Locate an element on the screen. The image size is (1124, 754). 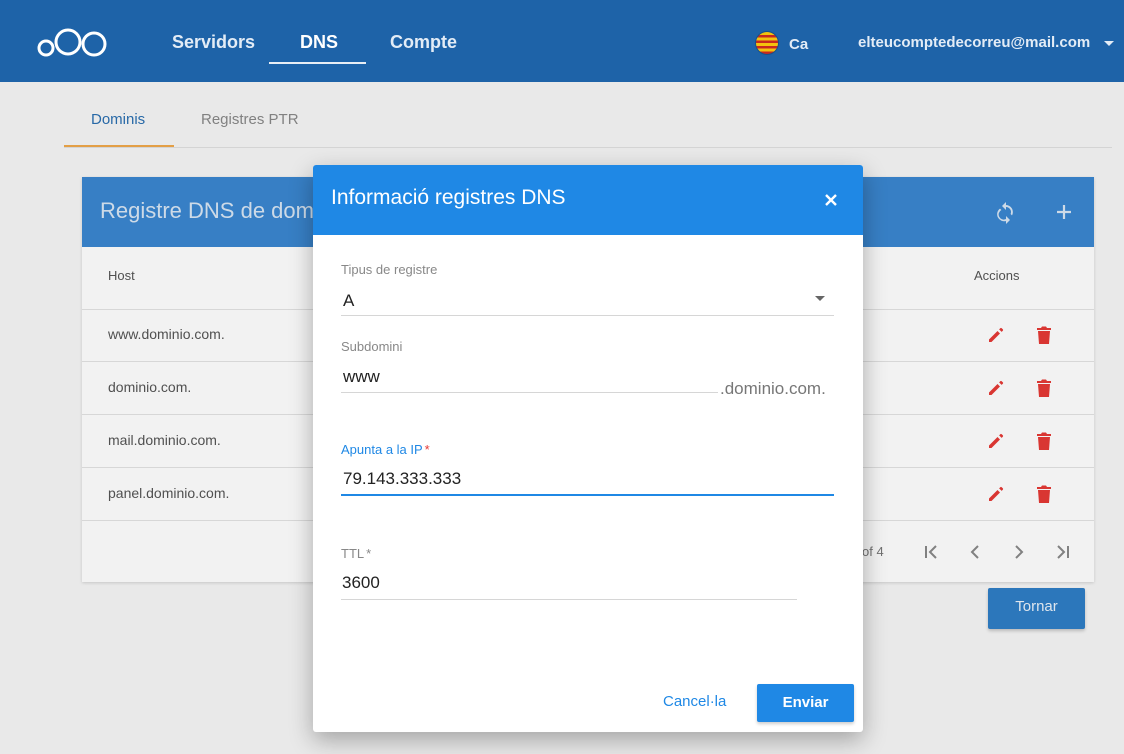
ip-label: Apunta a la IP * is located at coordinates (385, 449).